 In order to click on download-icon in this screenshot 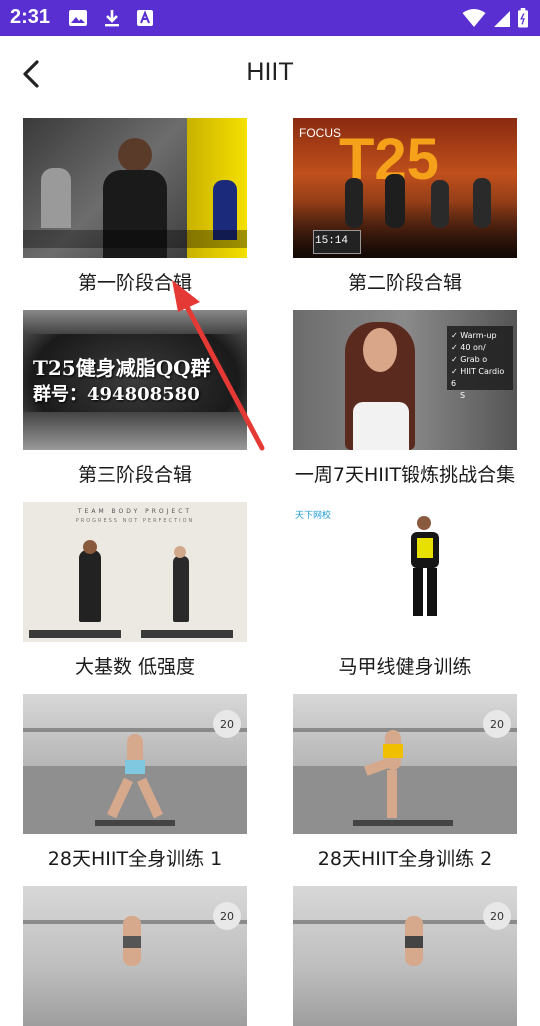, I will do `click(112, 18)`.